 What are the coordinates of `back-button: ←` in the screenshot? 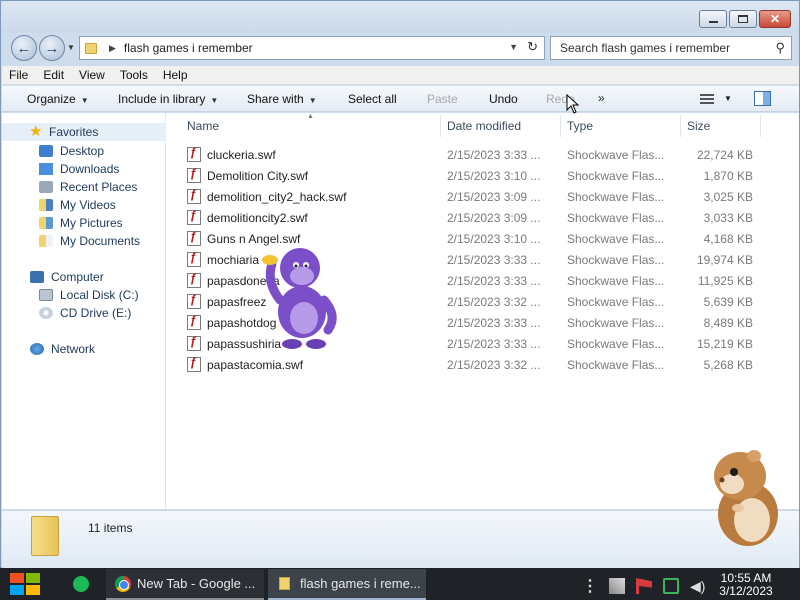 It's located at (24, 48).